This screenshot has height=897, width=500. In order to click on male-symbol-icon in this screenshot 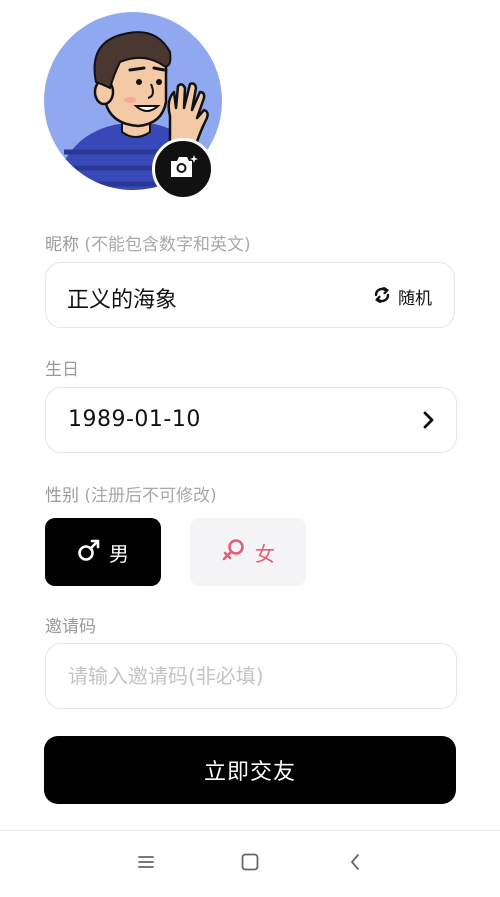, I will do `click(89, 552)`.